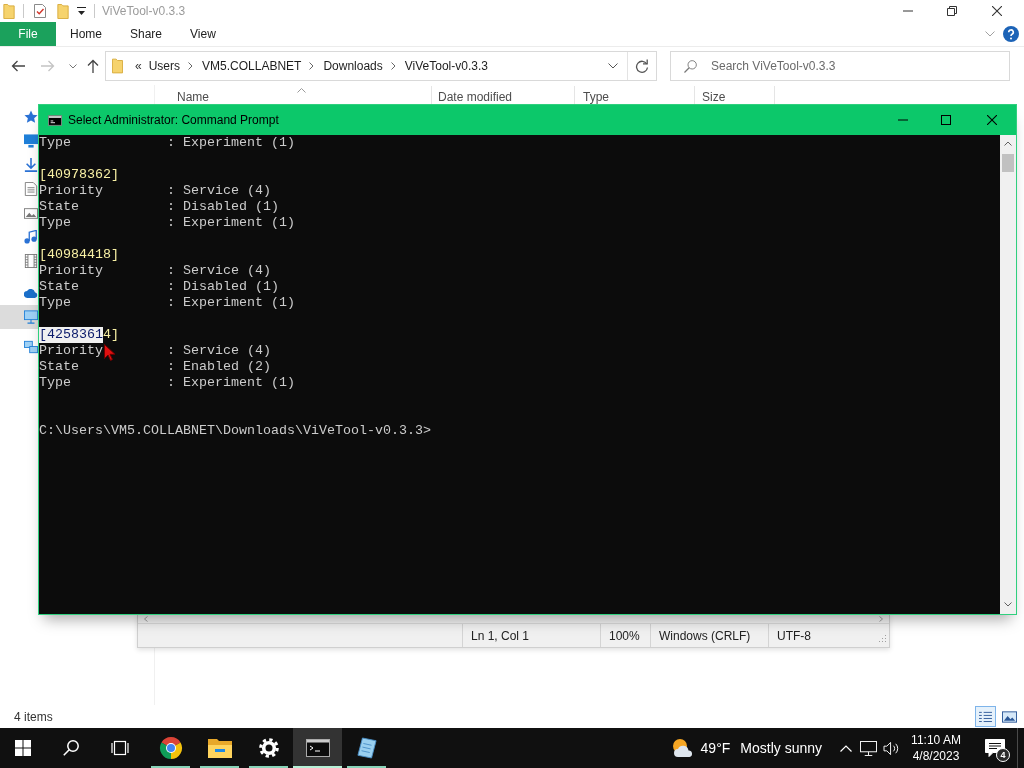  Describe the element at coordinates (891, 748) in the screenshot. I see `speaker-icon` at that location.